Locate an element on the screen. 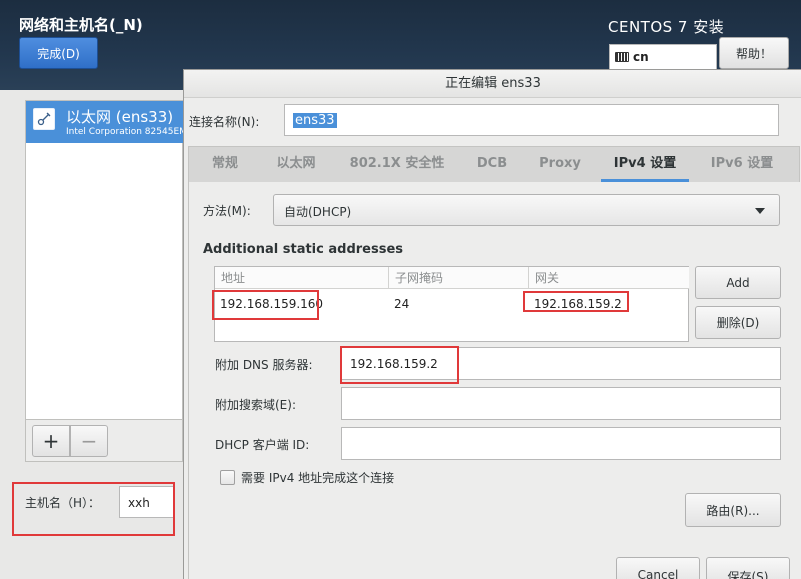 The image size is (801, 579). cancel-button: Cancel is located at coordinates (658, 568).